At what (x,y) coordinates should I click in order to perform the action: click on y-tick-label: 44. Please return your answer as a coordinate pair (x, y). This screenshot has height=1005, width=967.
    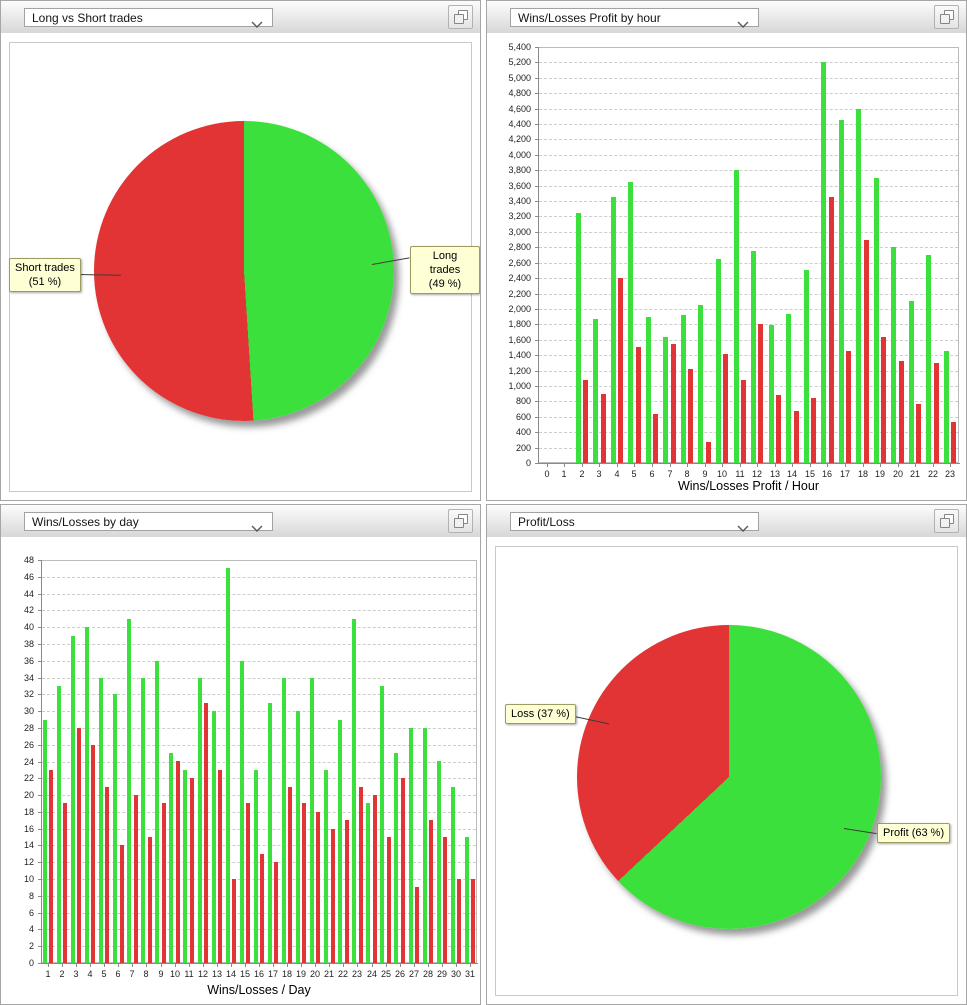
    Looking at the image, I should click on (28, 594).